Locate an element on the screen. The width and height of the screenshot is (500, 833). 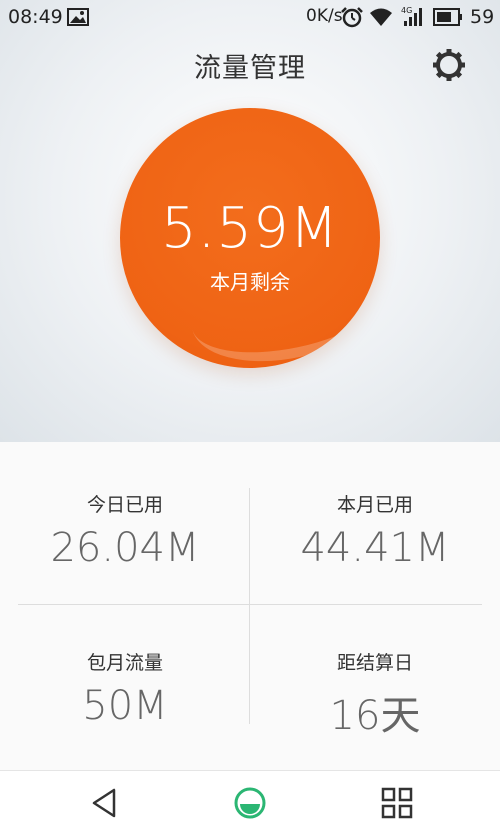
back-icon is located at coordinates (104, 803).